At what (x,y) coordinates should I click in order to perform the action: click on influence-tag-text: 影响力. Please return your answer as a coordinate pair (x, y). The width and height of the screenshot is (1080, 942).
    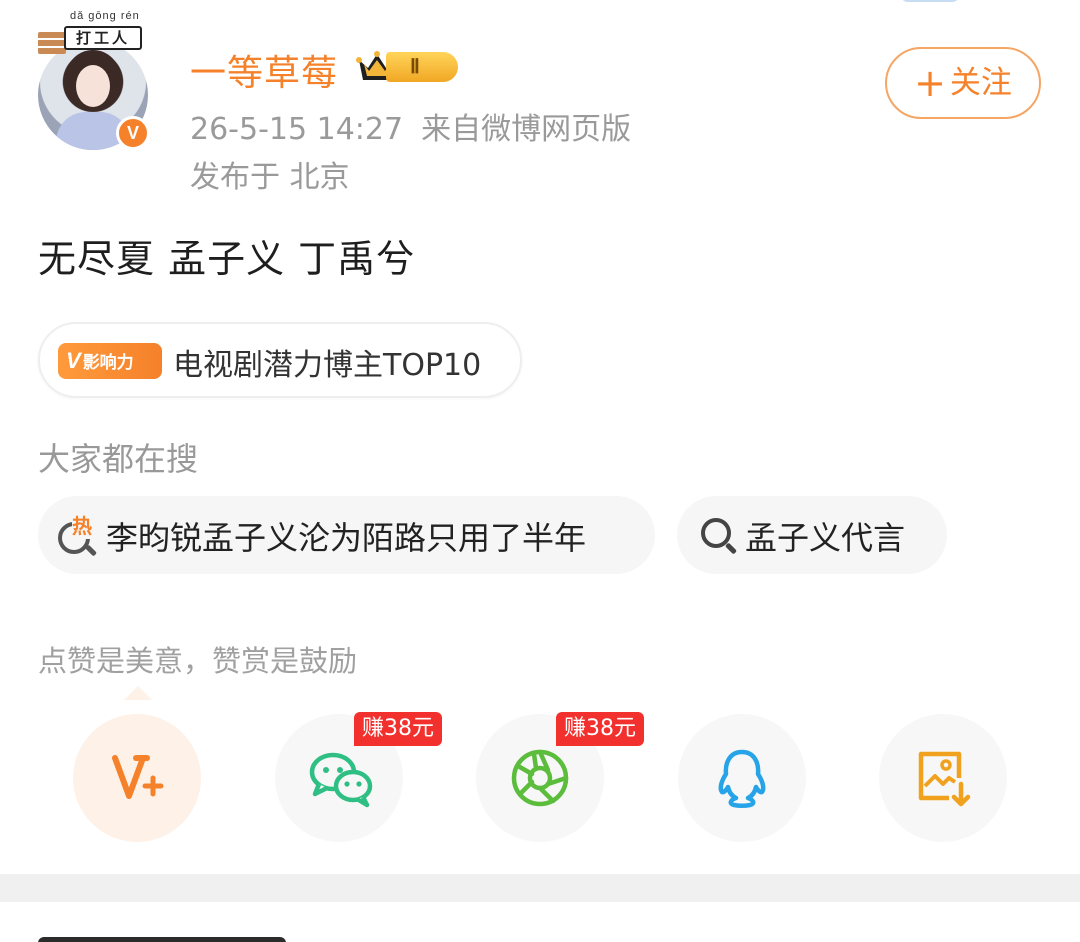
    Looking at the image, I should click on (108, 363).